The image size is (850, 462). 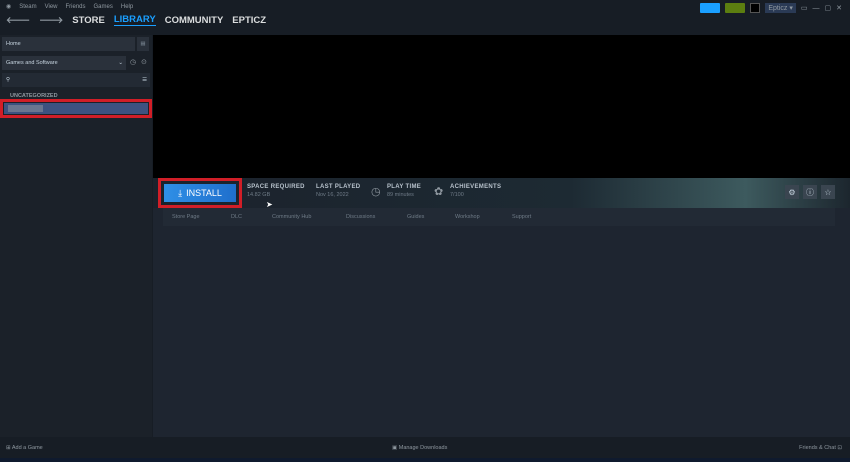 What do you see at coordinates (8, 448) in the screenshot?
I see `plus-icon: ⊞` at bounding box center [8, 448].